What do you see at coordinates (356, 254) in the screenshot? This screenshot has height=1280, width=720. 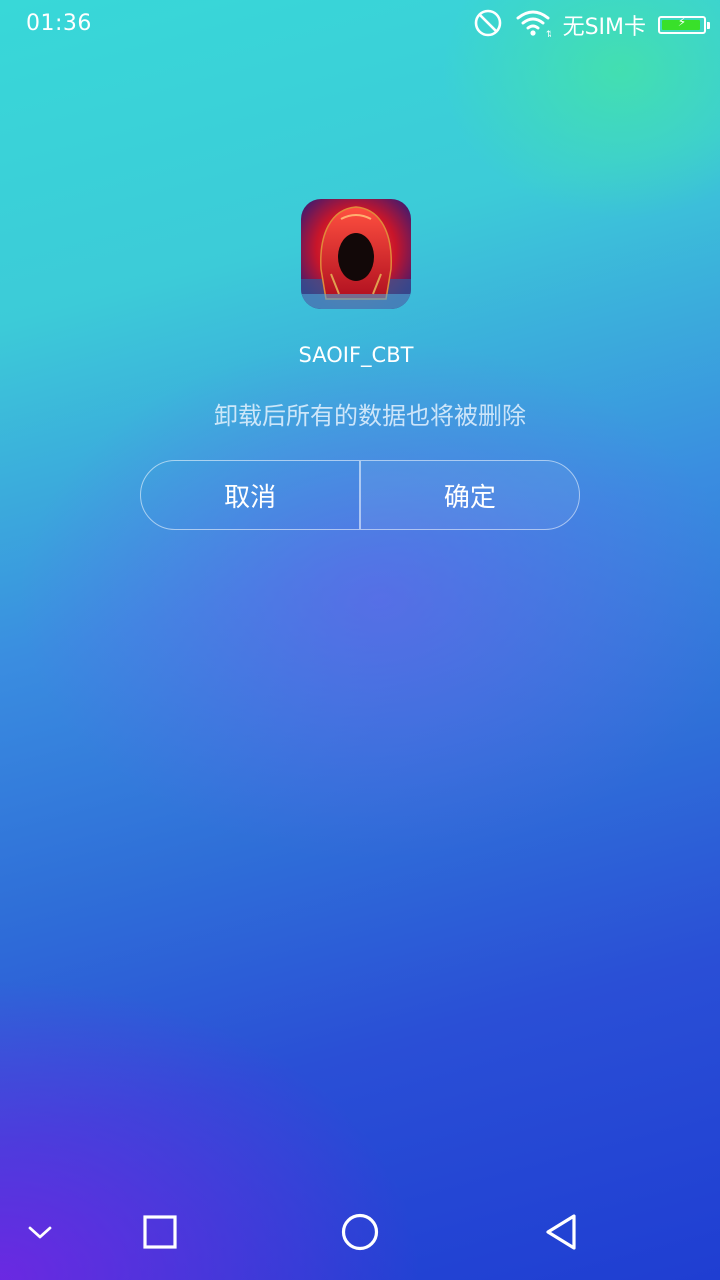 I see `app-icon` at bounding box center [356, 254].